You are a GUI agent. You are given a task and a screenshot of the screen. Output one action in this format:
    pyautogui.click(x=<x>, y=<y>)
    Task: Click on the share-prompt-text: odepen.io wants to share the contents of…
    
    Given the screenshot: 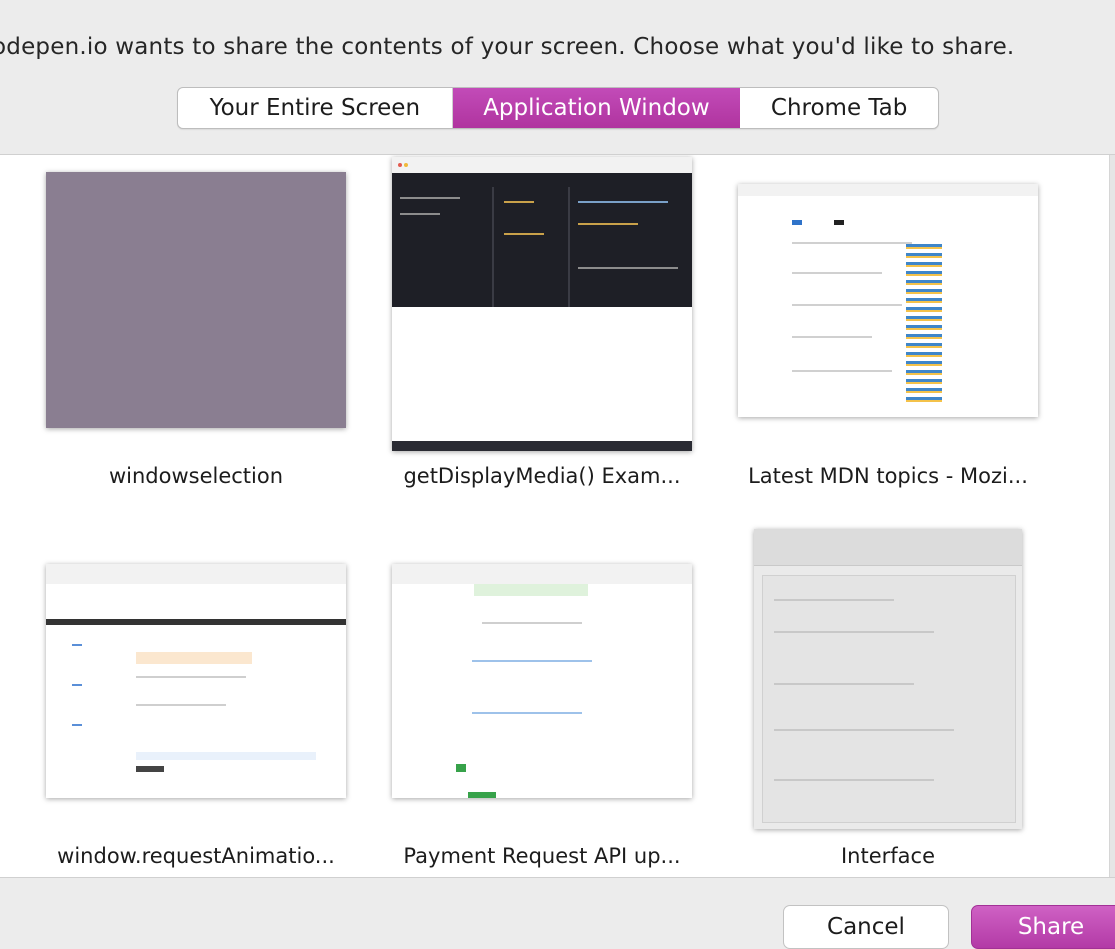 What is the action you would take?
    pyautogui.click(x=507, y=47)
    